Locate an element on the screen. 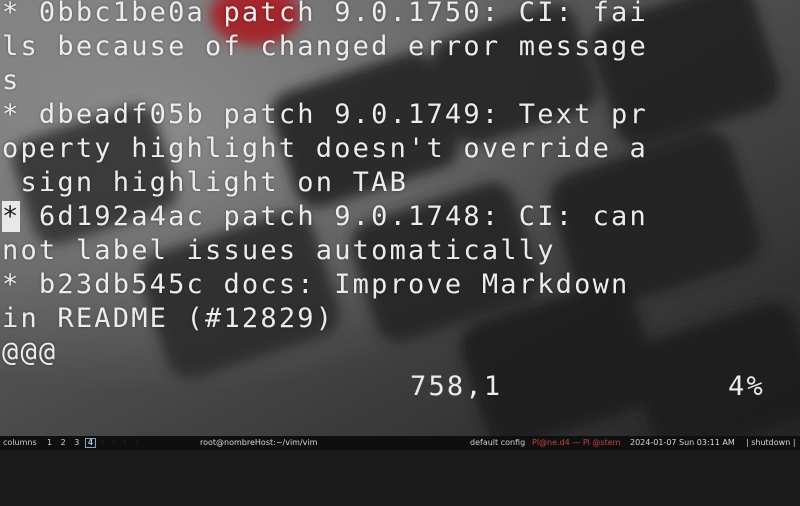 The image size is (800, 506). scroll-percent: 4% is located at coordinates (746, 386).